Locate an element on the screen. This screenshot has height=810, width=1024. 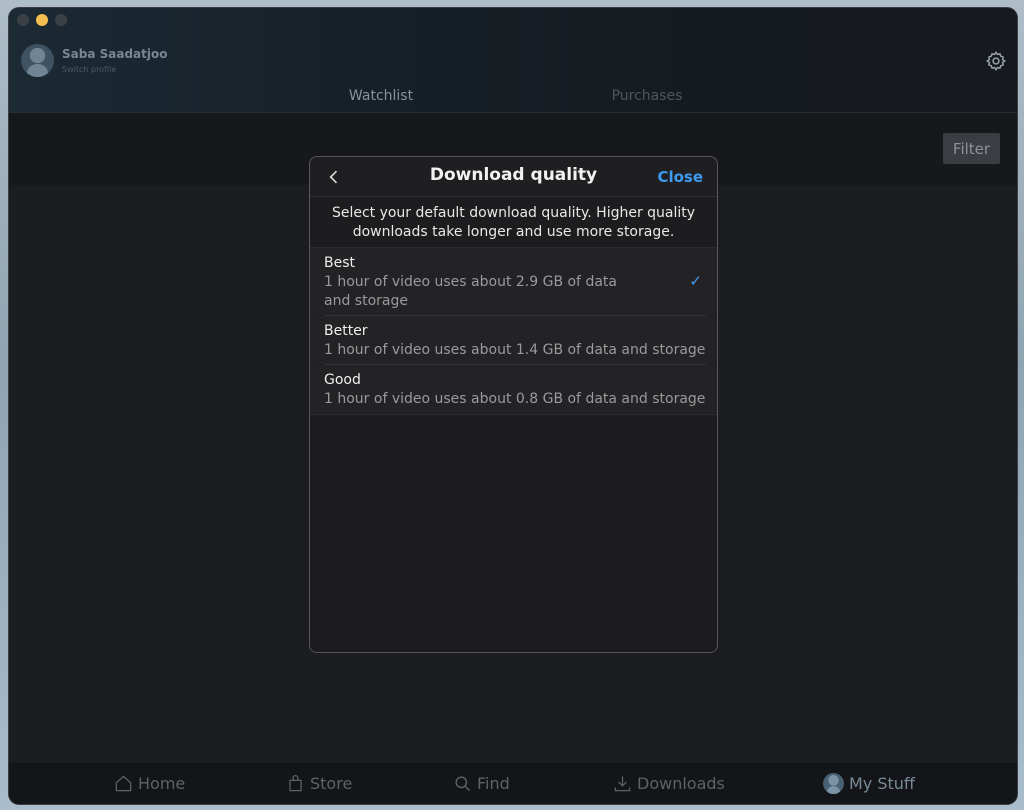
nav-find: Find is located at coordinates (481, 783).